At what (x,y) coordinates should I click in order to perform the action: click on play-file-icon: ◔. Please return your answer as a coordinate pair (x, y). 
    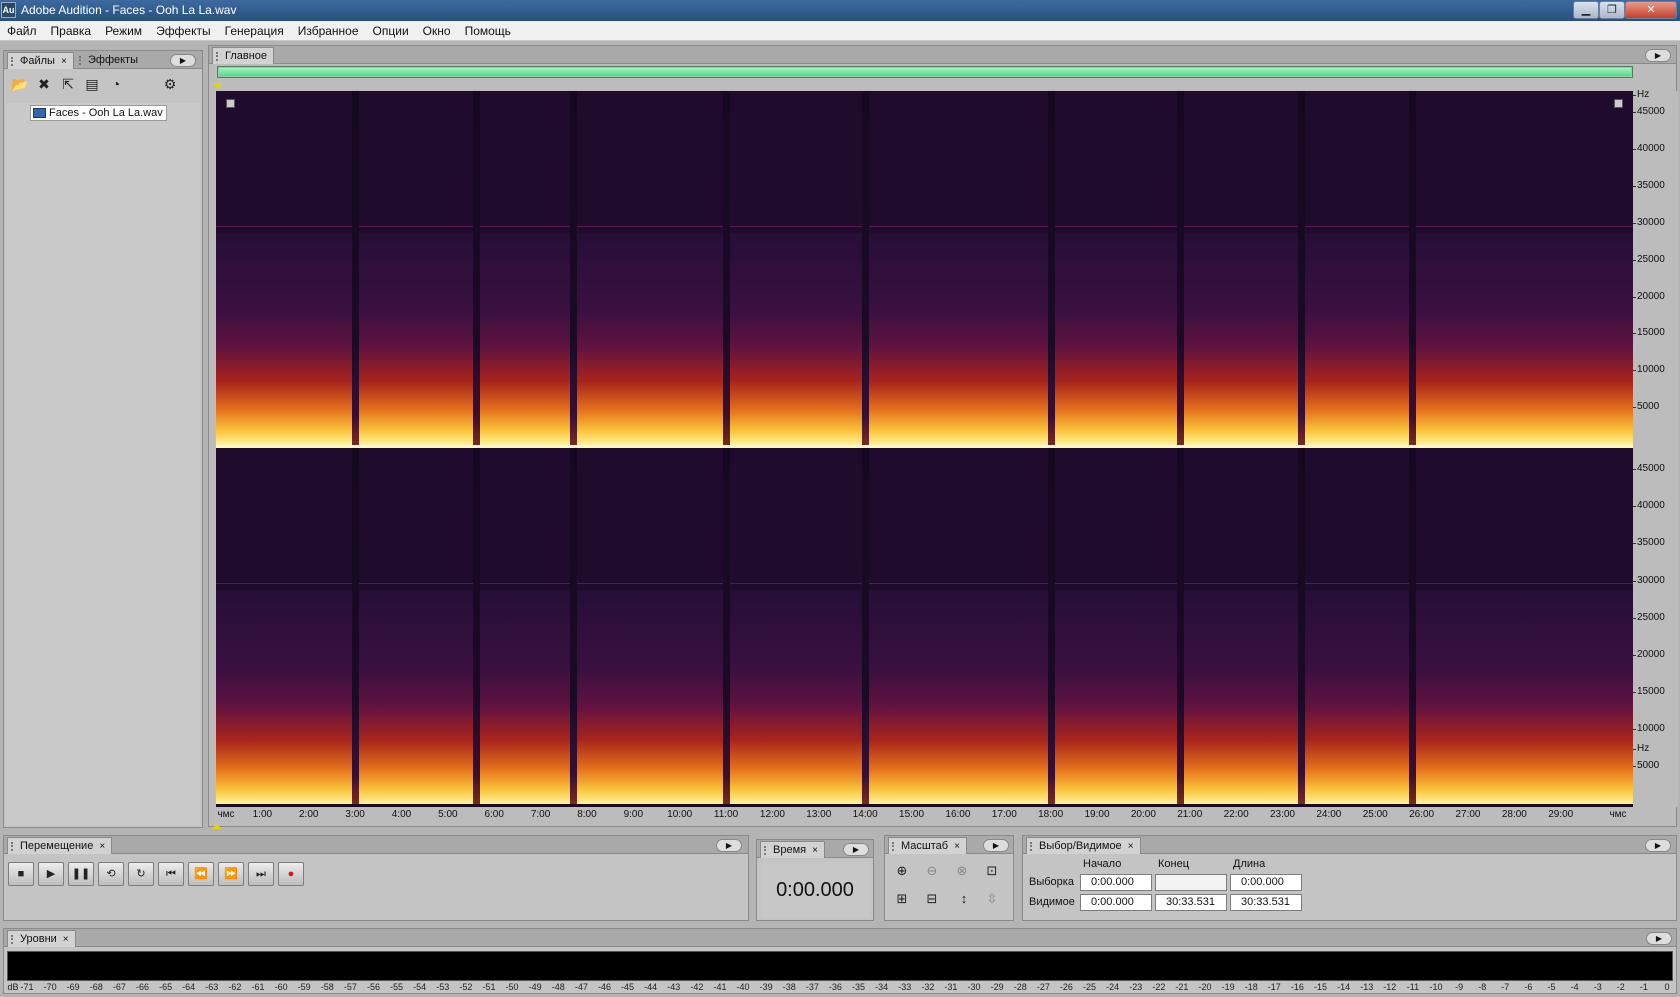
    Looking at the image, I should click on (116, 84).